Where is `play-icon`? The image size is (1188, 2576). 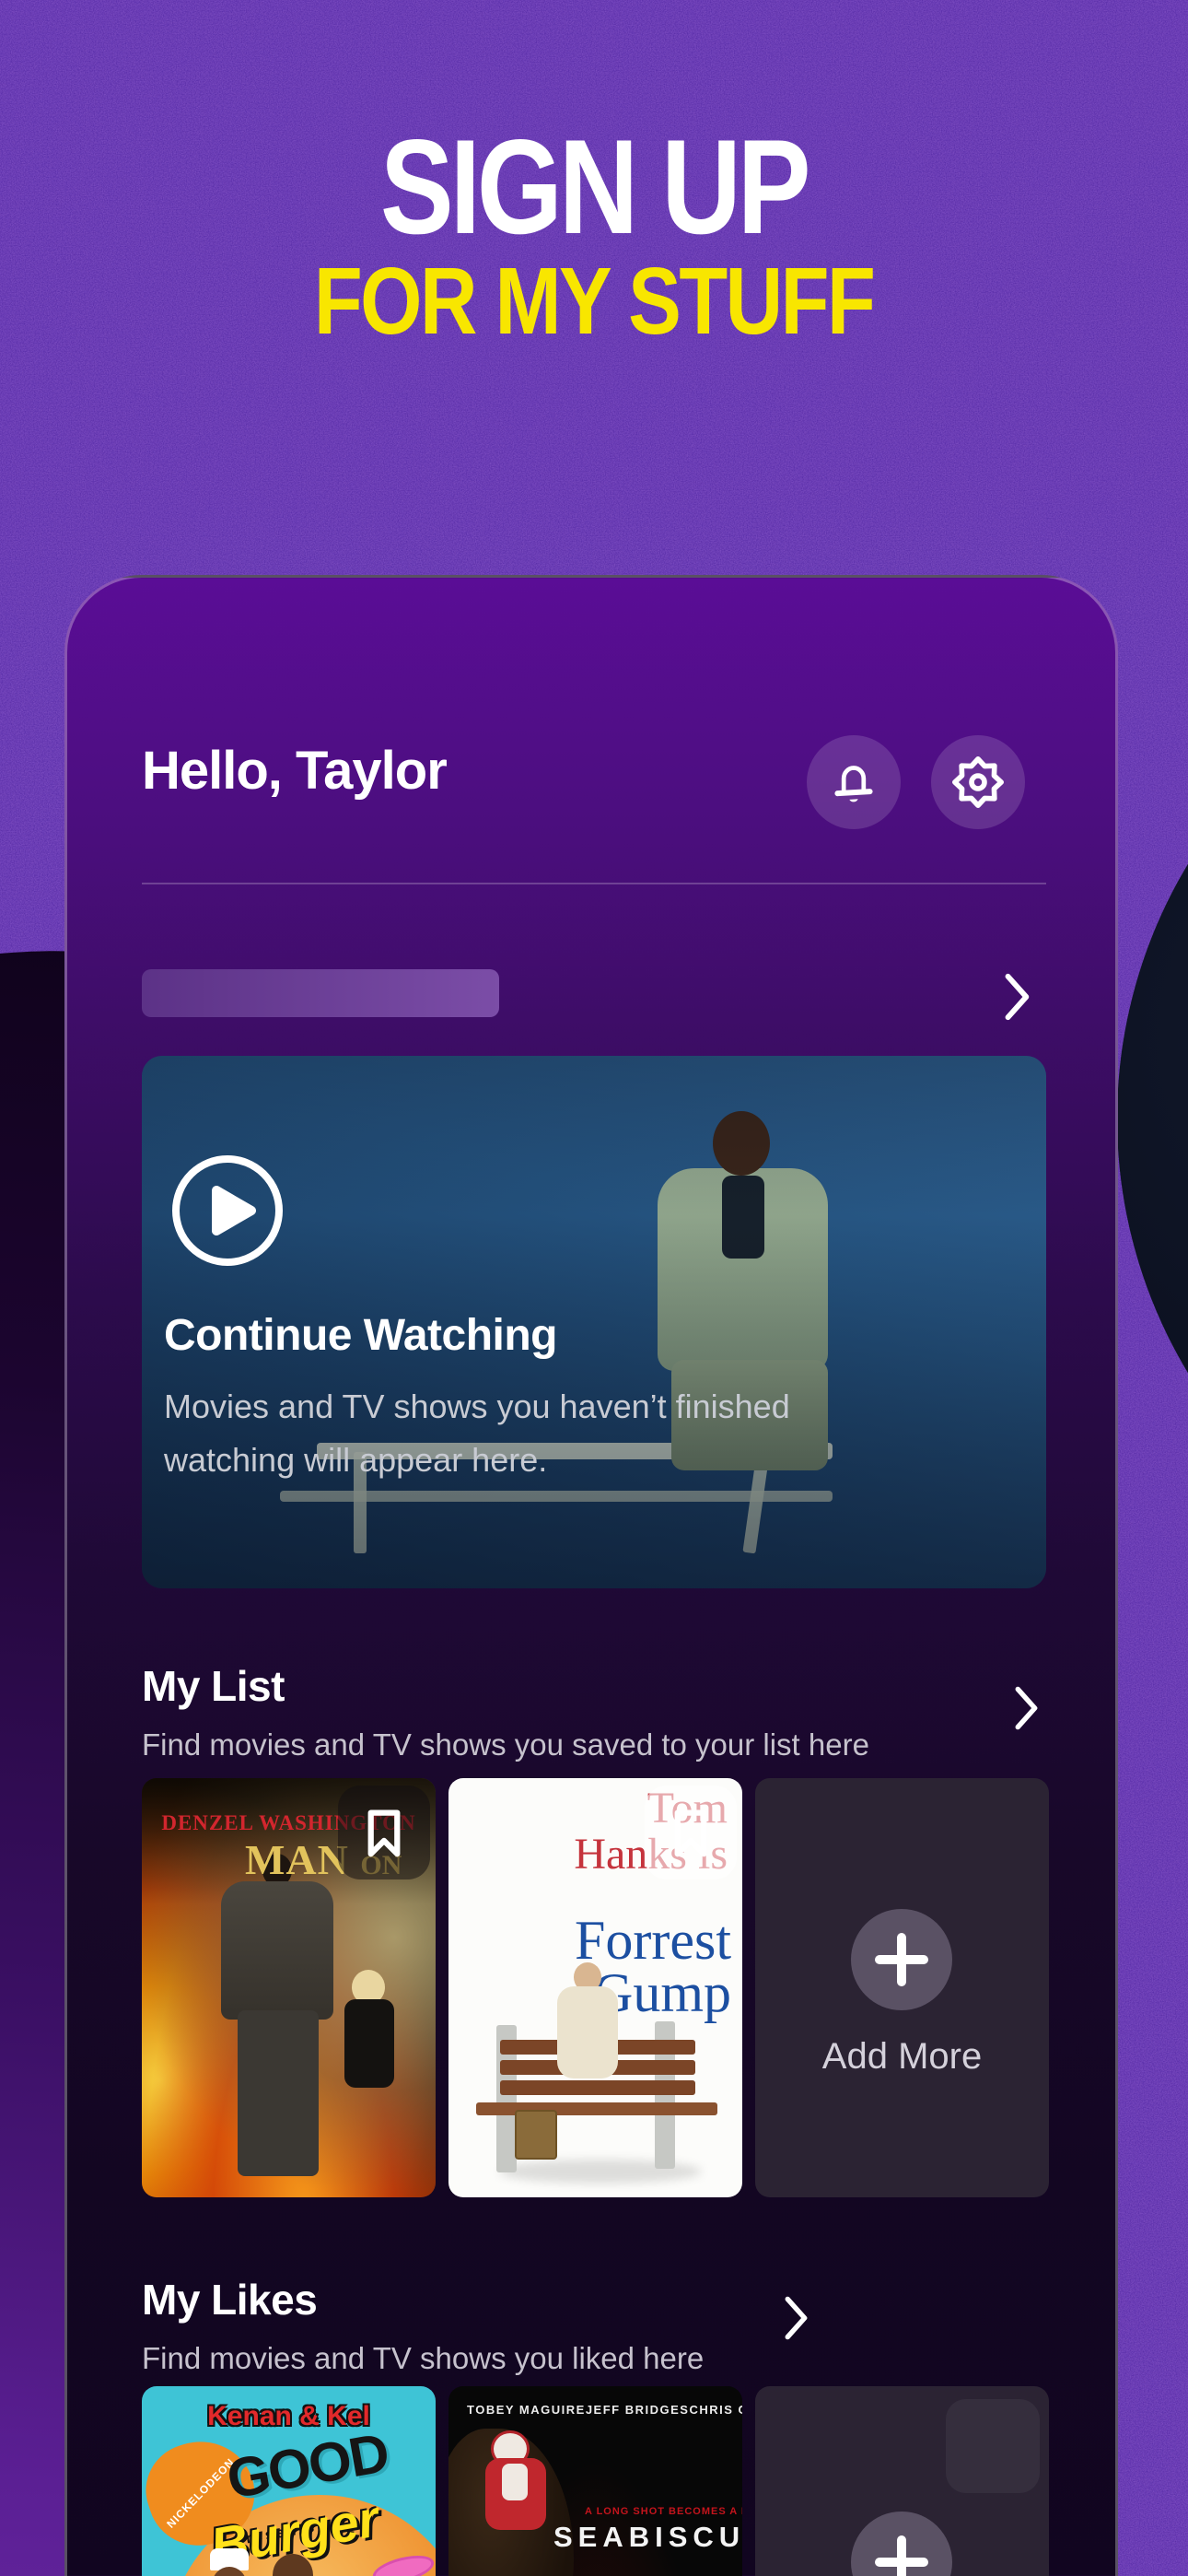 play-icon is located at coordinates (227, 1210).